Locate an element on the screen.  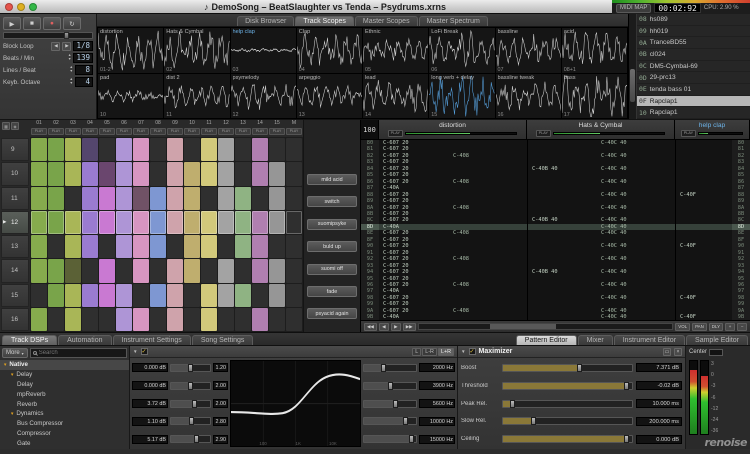
octave-spinner: ▲ ▼ is located at coordinates (71, 81).